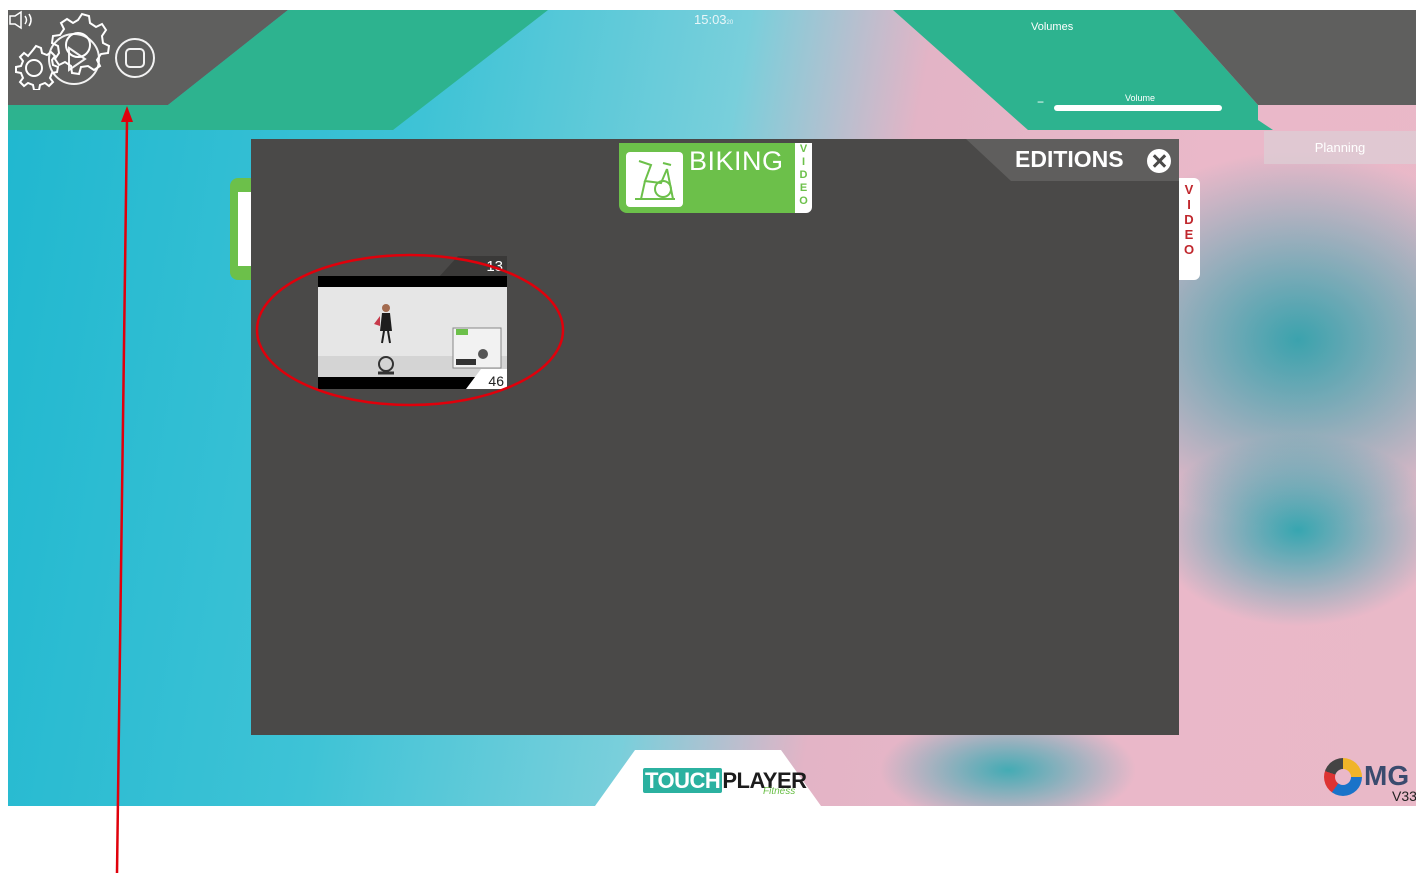  What do you see at coordinates (803, 175) in the screenshot?
I see `video-letter: D` at bounding box center [803, 175].